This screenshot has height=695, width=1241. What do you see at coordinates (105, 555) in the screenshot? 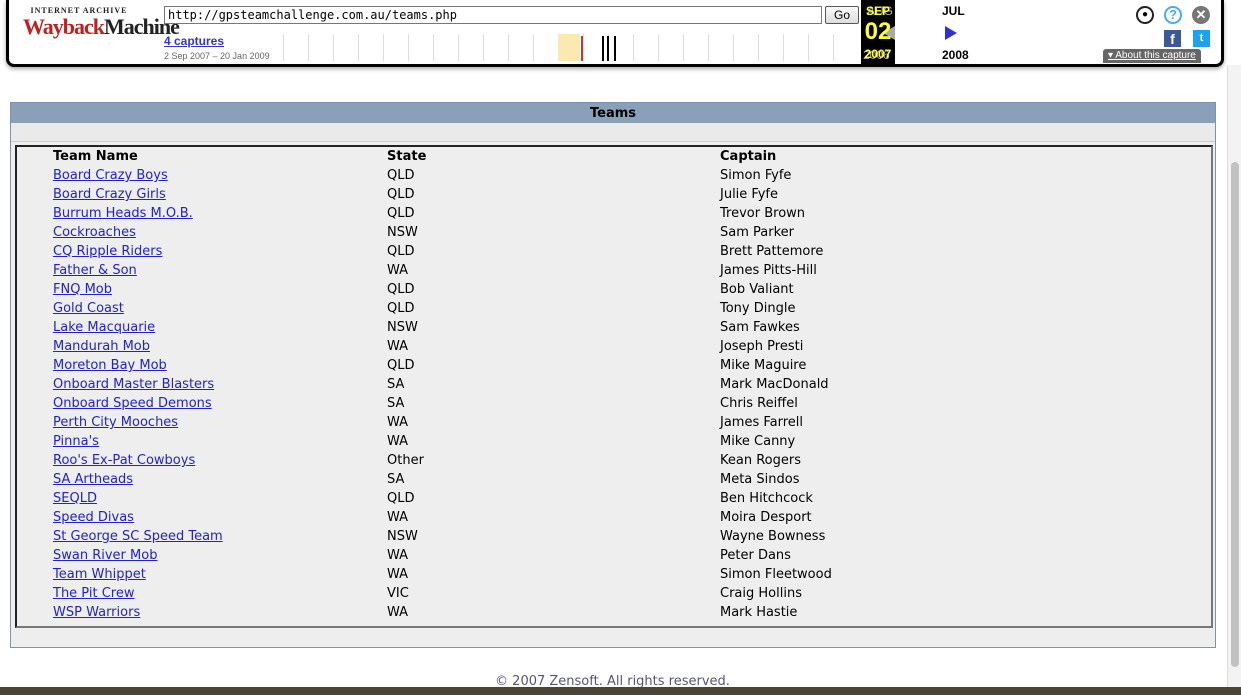
I see `team-link: Swan River Mob` at bounding box center [105, 555].